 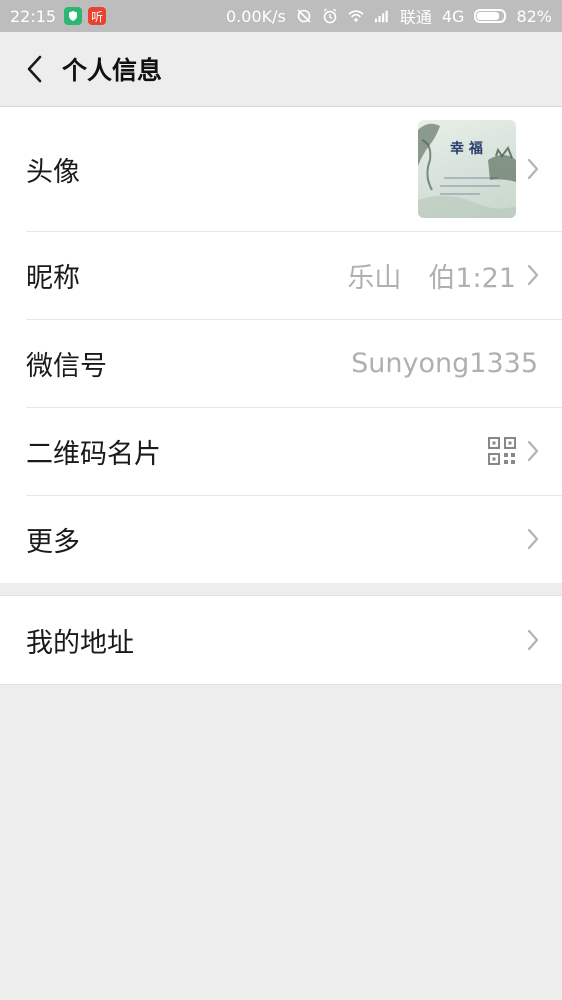 What do you see at coordinates (502, 451) in the screenshot?
I see `qr-code-icon` at bounding box center [502, 451].